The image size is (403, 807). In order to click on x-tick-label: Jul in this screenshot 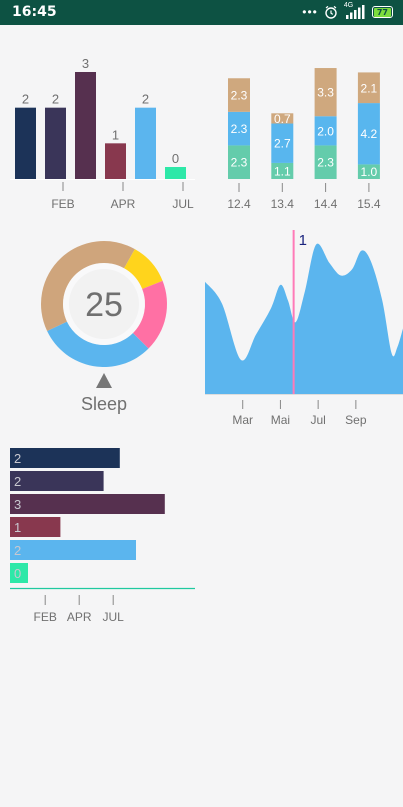, I will do `click(317, 420)`.